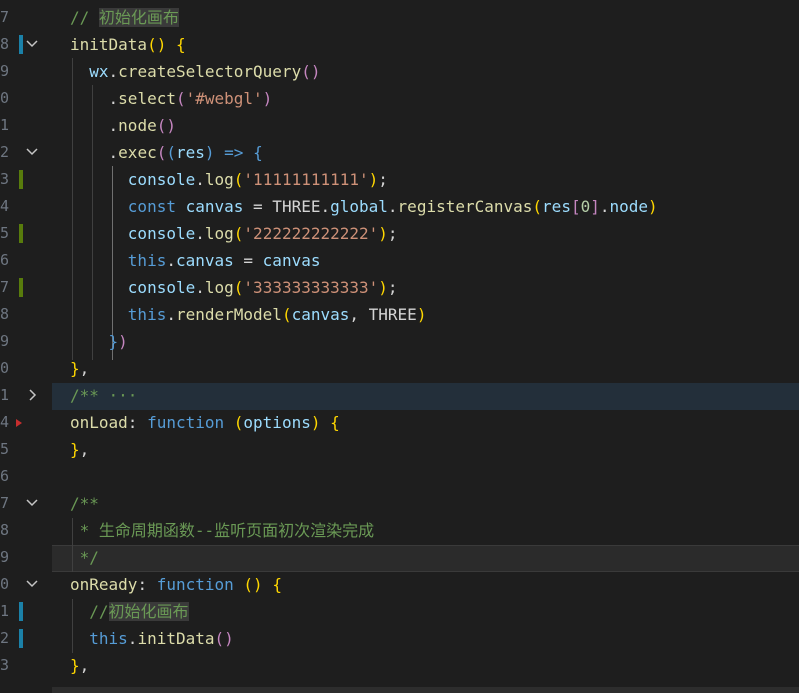  Describe the element at coordinates (399, 44) in the screenshot. I see `code-line: 8 initData() {` at that location.